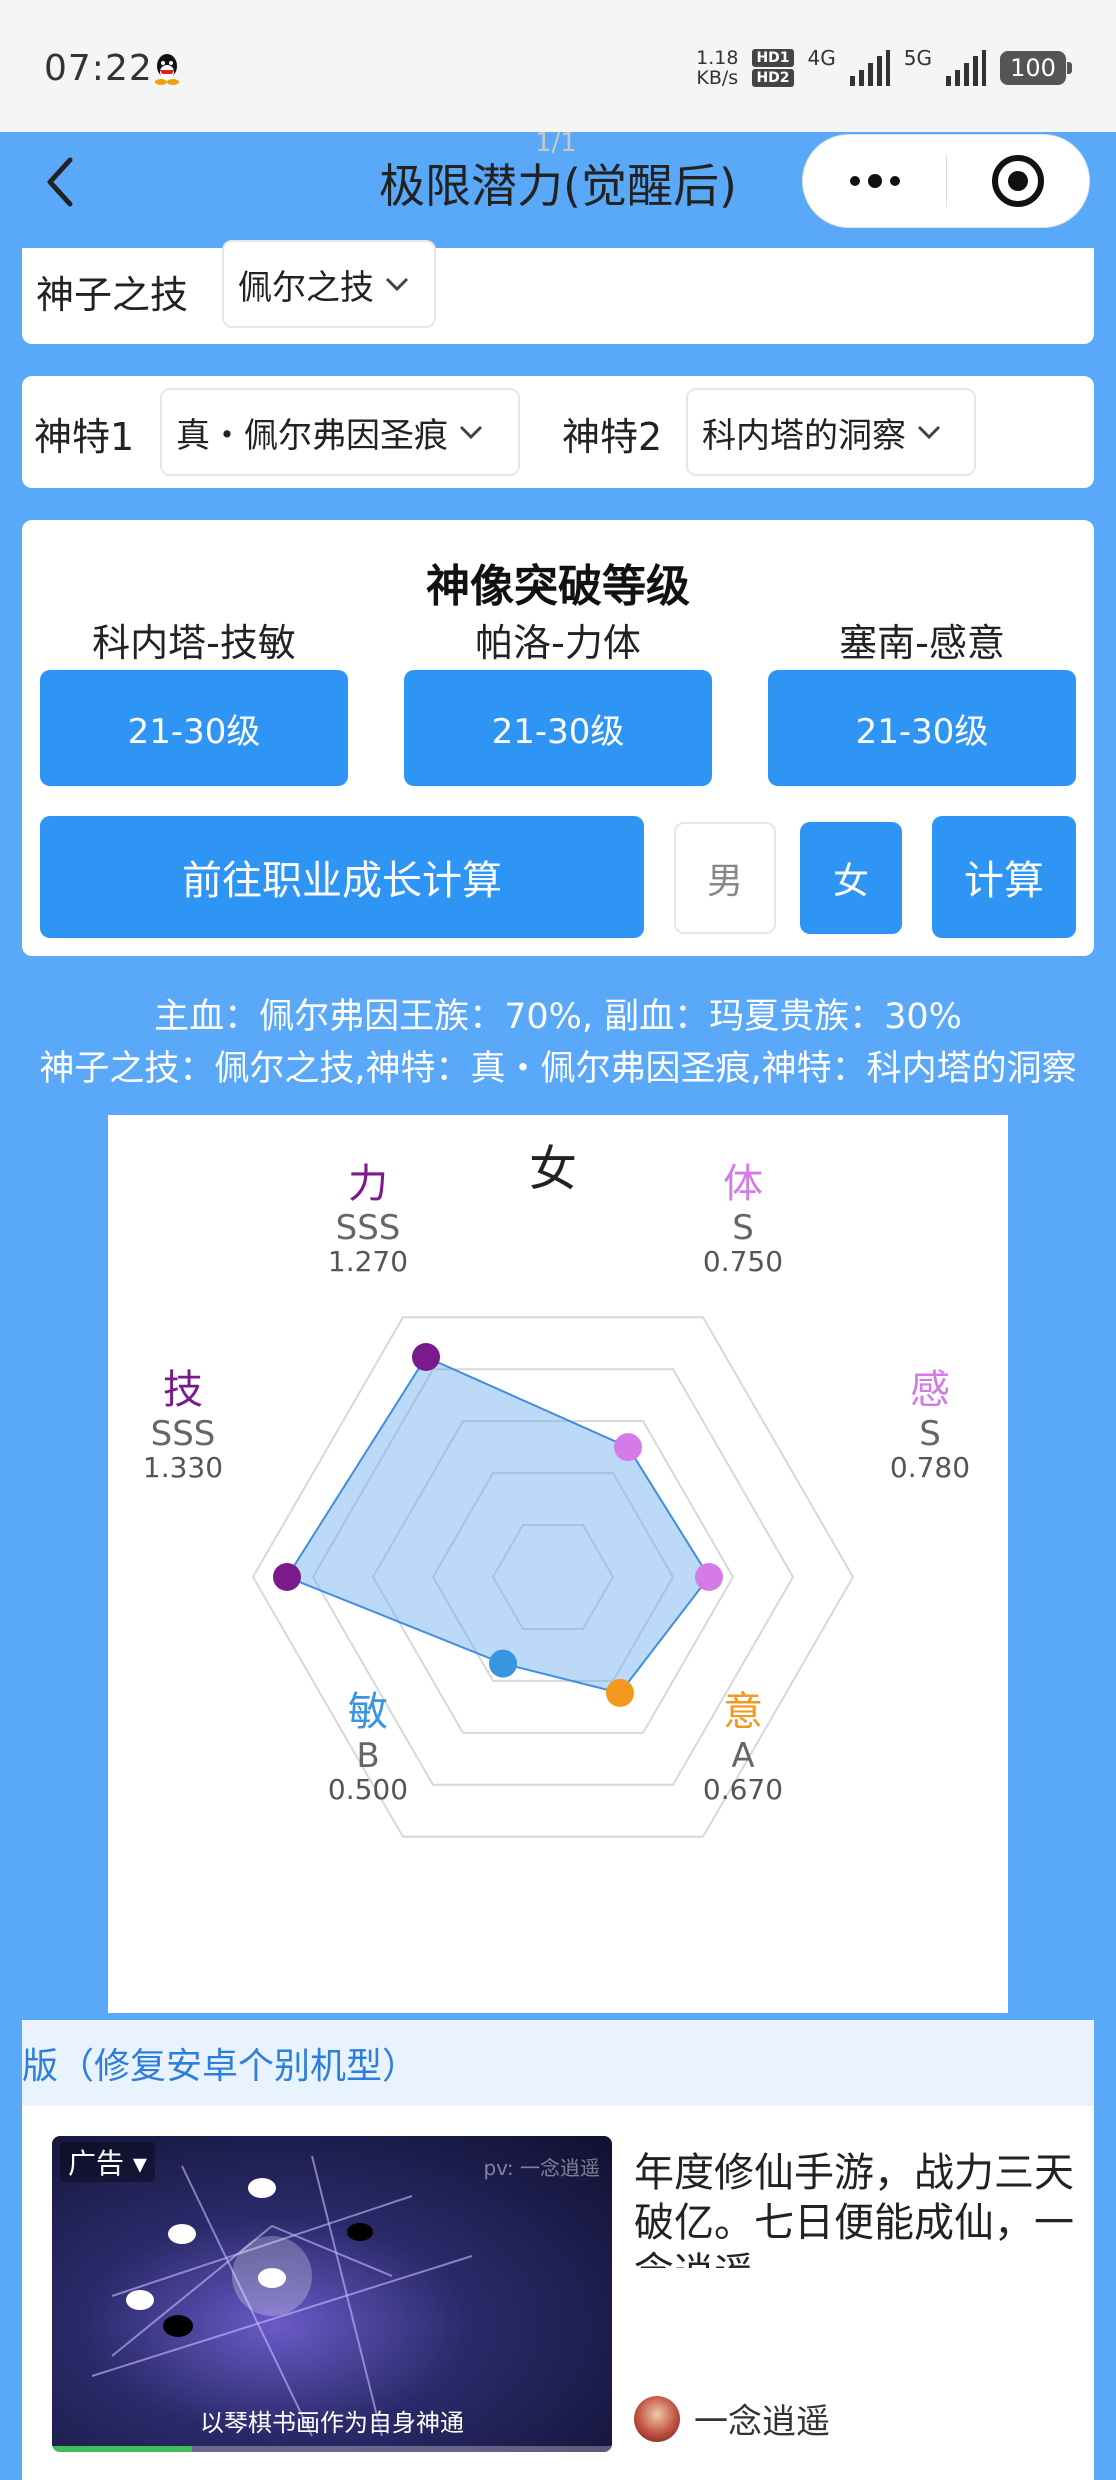 The width and height of the screenshot is (1116, 2480). I want to click on close-program-button, so click(1018, 181).